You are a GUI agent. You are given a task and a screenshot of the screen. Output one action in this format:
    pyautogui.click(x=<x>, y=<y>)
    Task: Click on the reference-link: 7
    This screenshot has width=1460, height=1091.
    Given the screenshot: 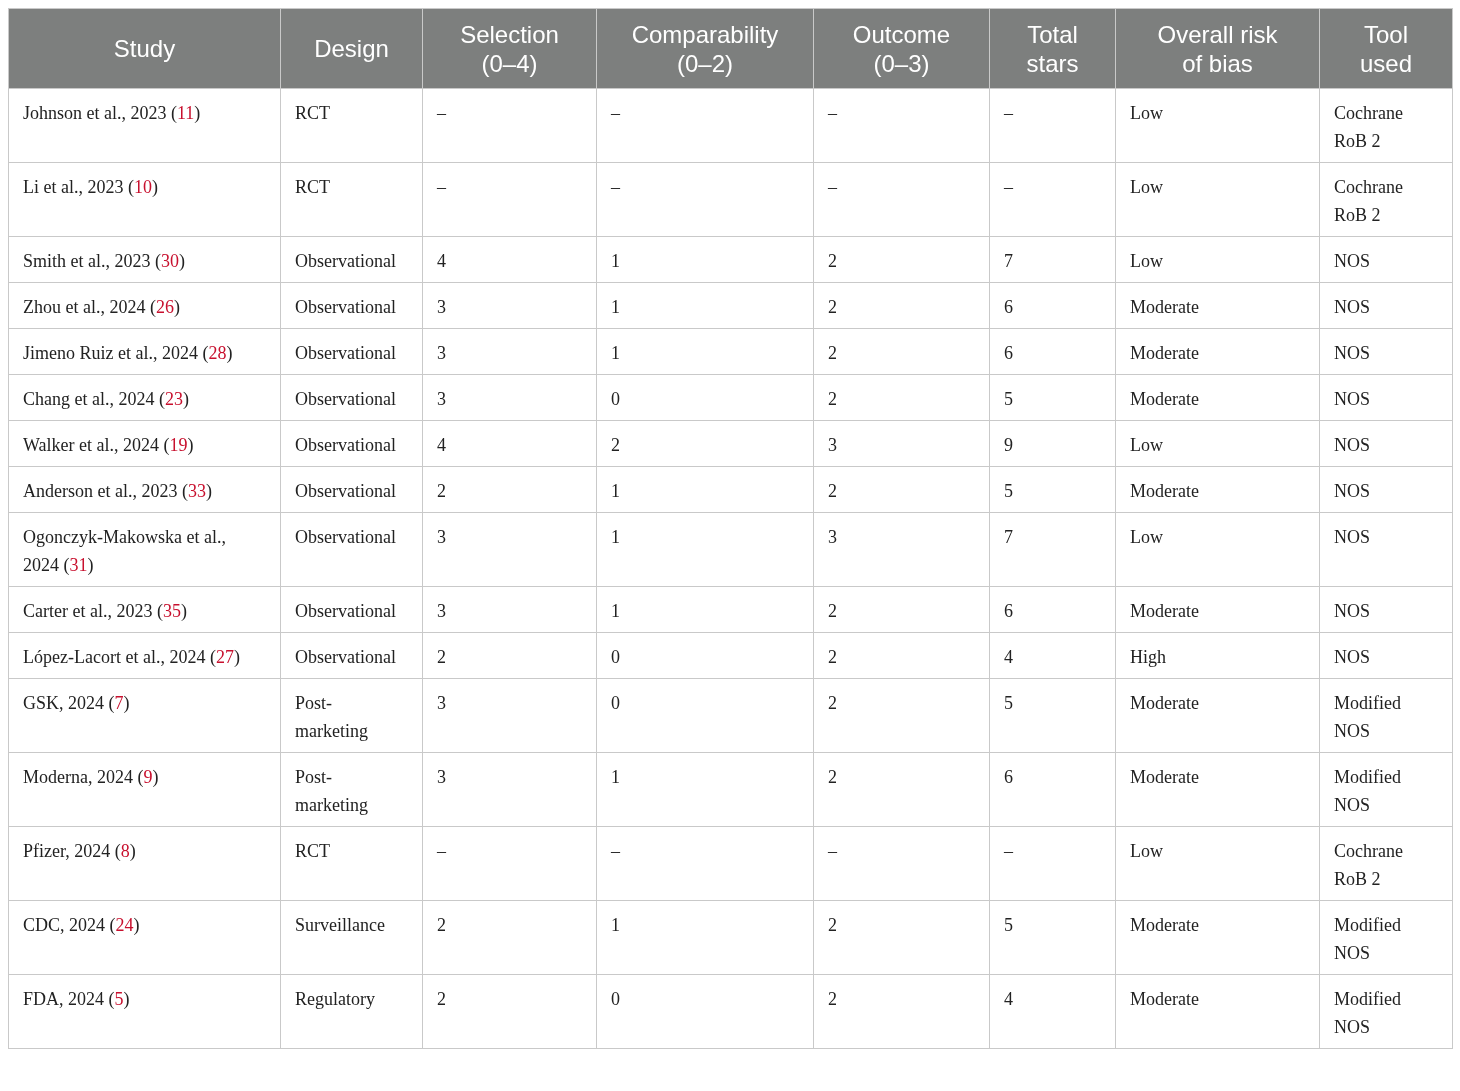 What is the action you would take?
    pyautogui.click(x=119, y=703)
    